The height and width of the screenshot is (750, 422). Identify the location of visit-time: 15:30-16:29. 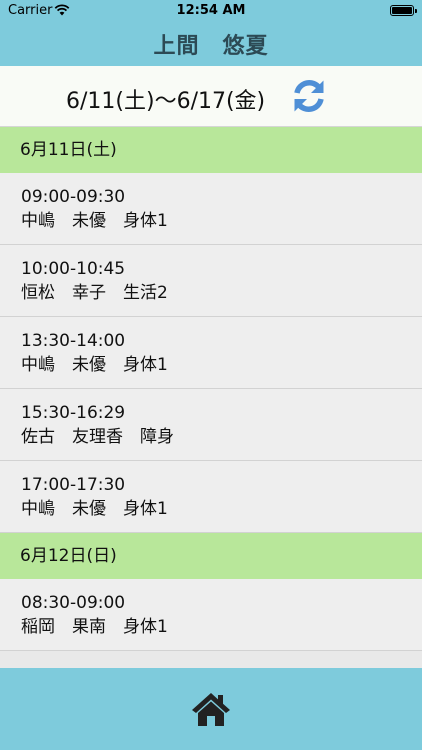
(73, 413).